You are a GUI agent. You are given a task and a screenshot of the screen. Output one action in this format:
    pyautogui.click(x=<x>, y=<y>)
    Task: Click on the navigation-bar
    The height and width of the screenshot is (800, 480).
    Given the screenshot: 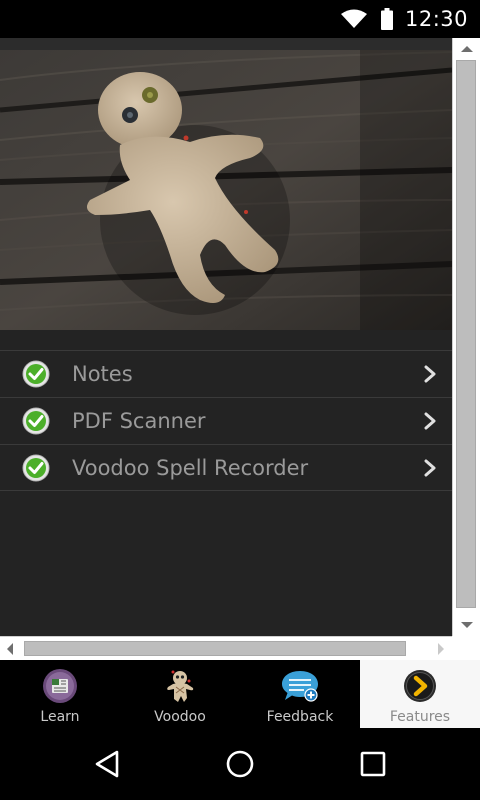 What is the action you would take?
    pyautogui.click(x=240, y=764)
    